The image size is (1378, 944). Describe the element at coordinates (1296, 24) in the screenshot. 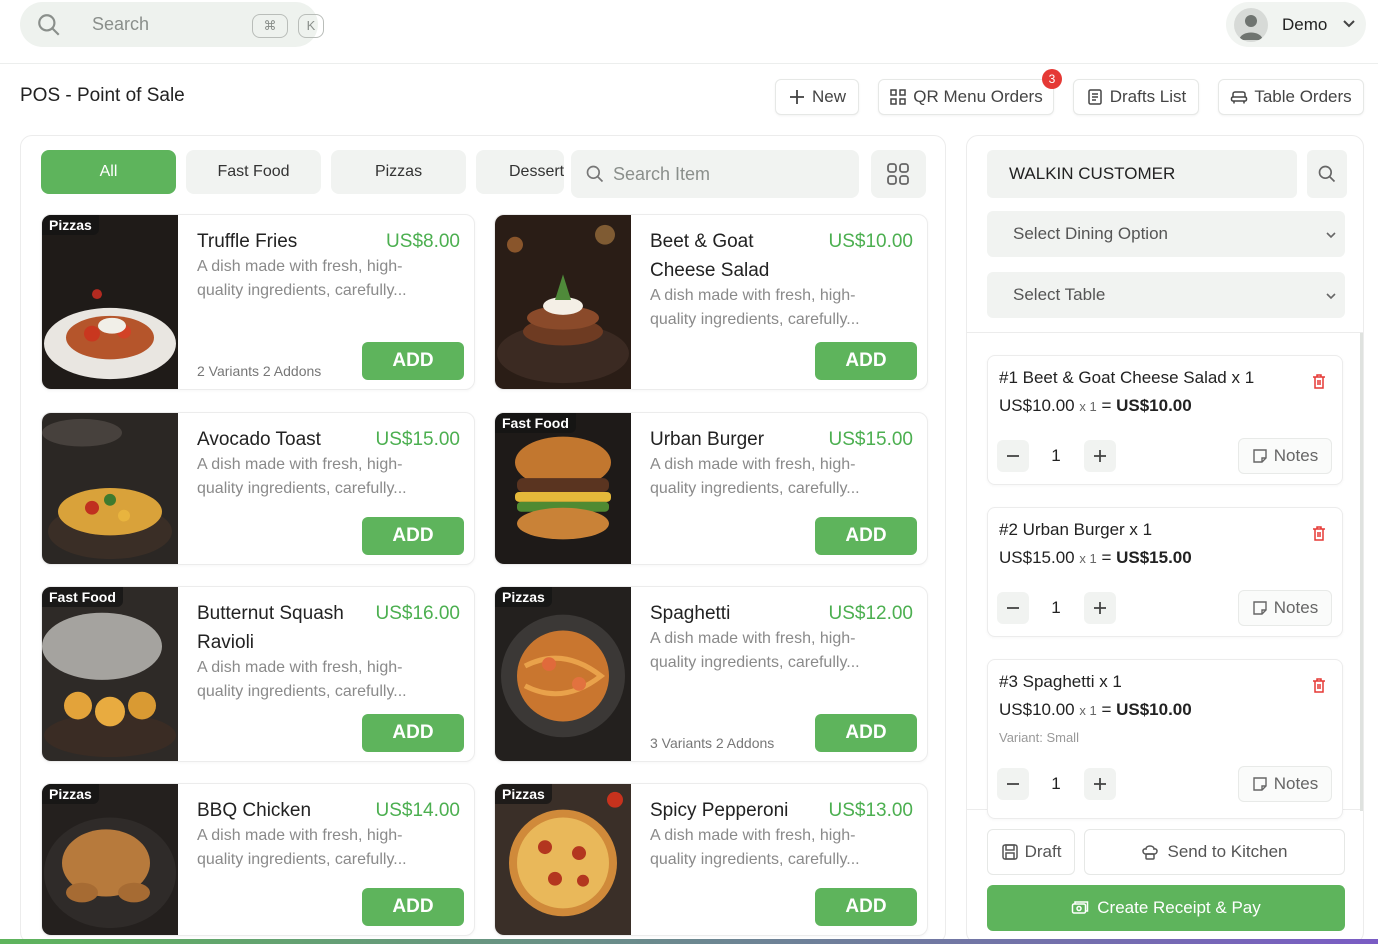

I see `user-menu: Demo` at that location.